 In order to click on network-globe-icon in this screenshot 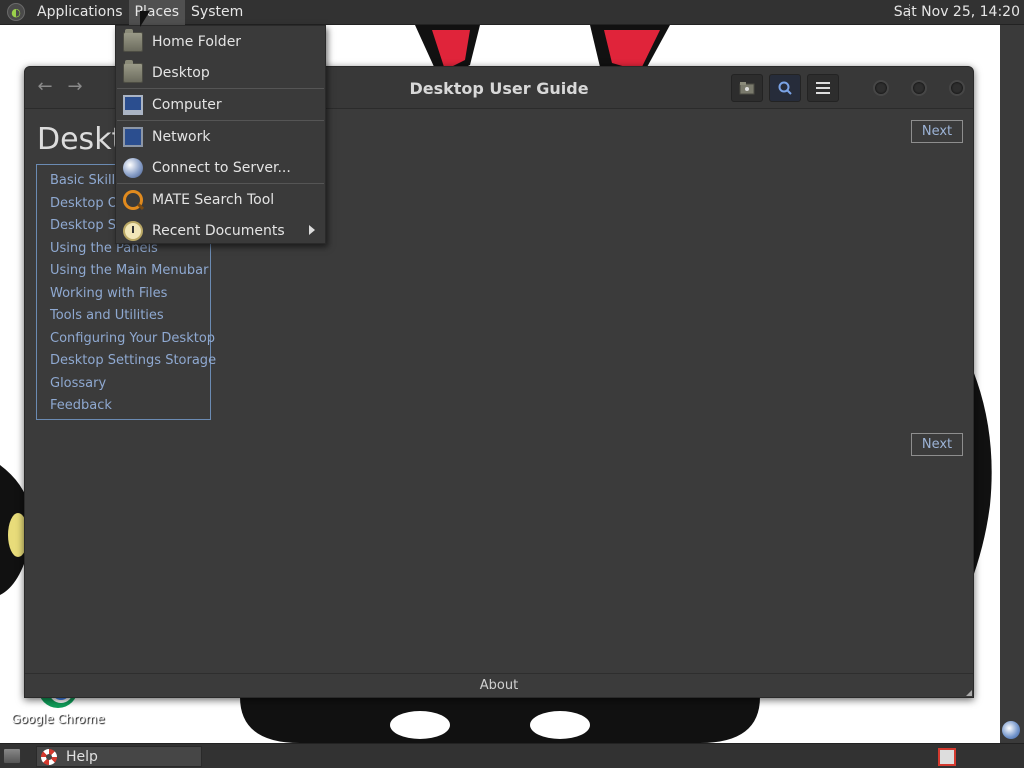, I will do `click(1011, 730)`.